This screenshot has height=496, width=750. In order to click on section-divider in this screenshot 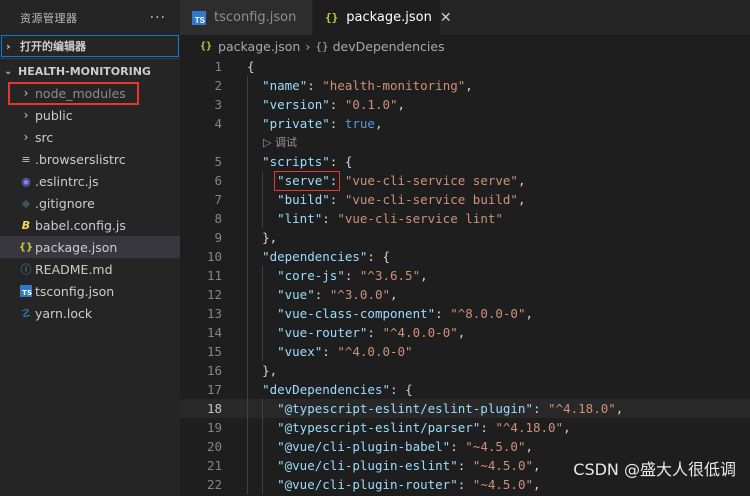, I will do `click(90, 58)`.